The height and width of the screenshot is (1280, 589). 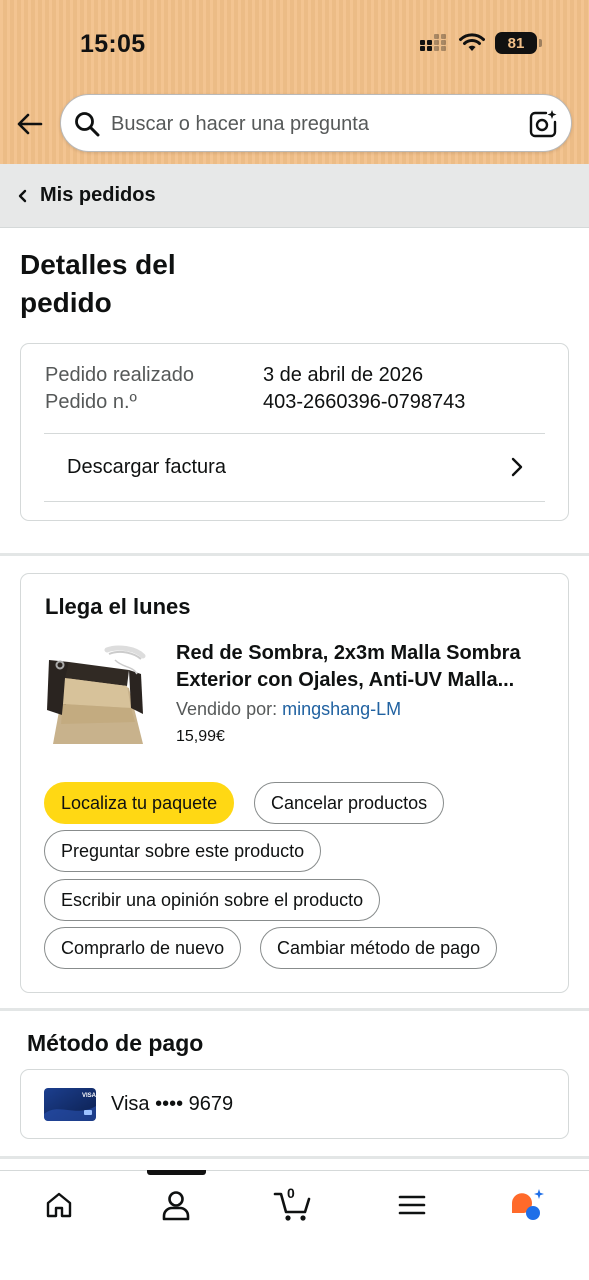 I want to click on nav-account, so click(x=176, y=1205).